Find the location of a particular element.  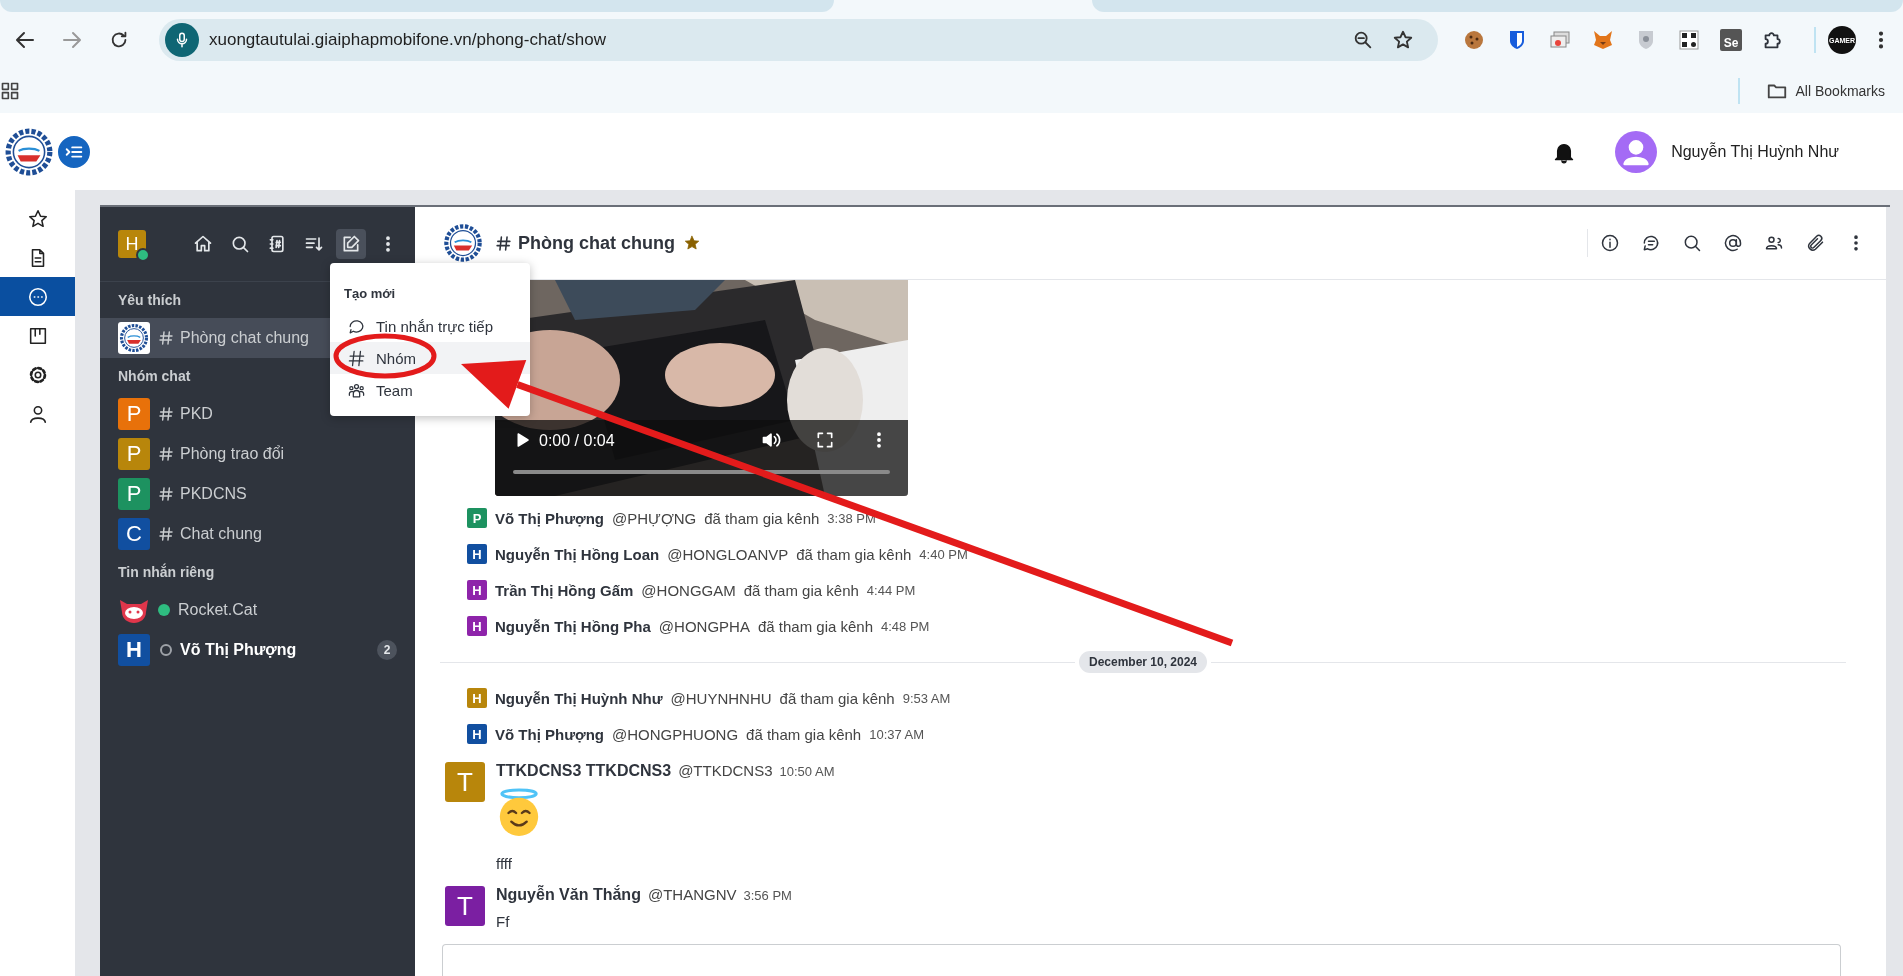

video-time: 0:00 / 0:04 is located at coordinates (577, 441).